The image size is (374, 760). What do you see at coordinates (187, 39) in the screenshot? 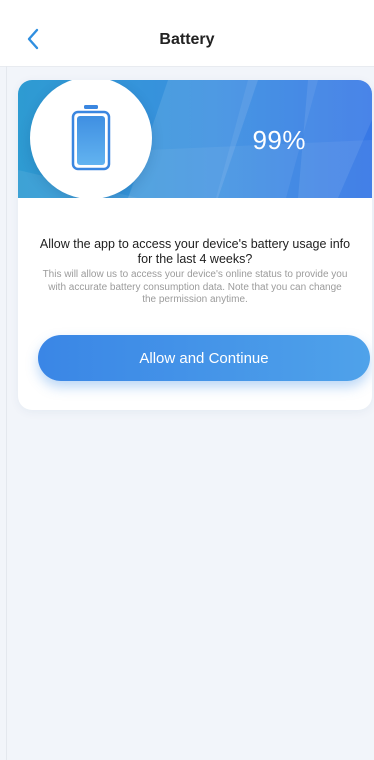
I see `page-title: Battery` at bounding box center [187, 39].